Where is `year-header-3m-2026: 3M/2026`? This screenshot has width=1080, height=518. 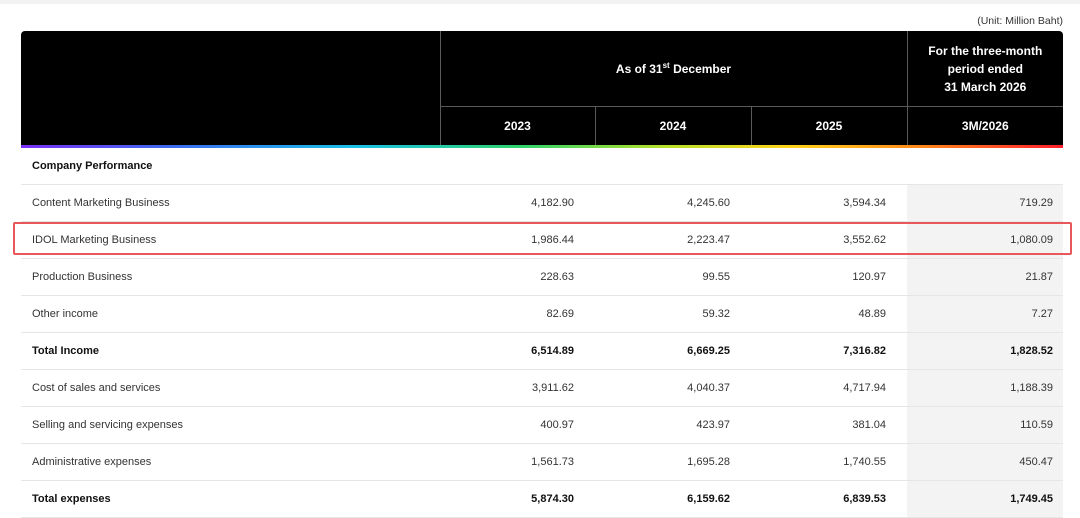
year-header-3m-2026: 3M/2026 is located at coordinates (985, 125).